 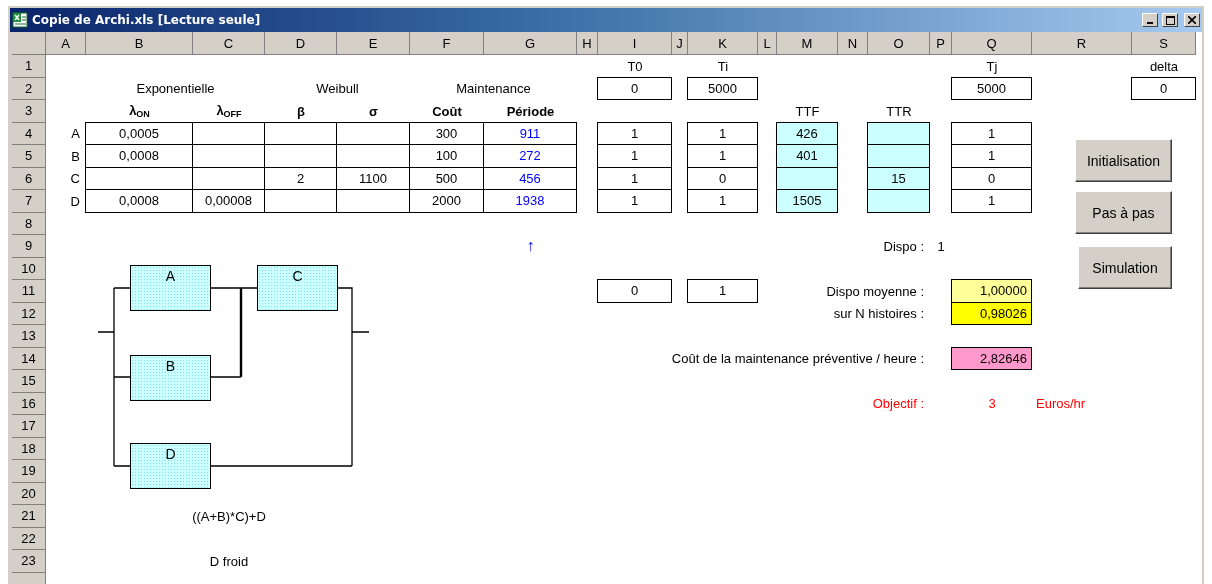 I want to click on row-header: 16, so click(x=29, y=403).